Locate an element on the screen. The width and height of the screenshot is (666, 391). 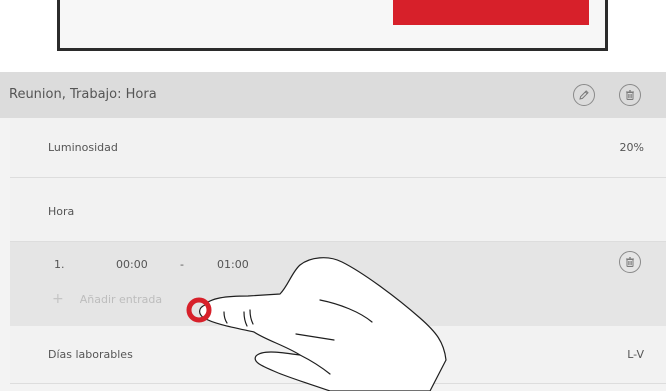
dias-laborables-row: Días laborables L-V is located at coordinates (338, 355).